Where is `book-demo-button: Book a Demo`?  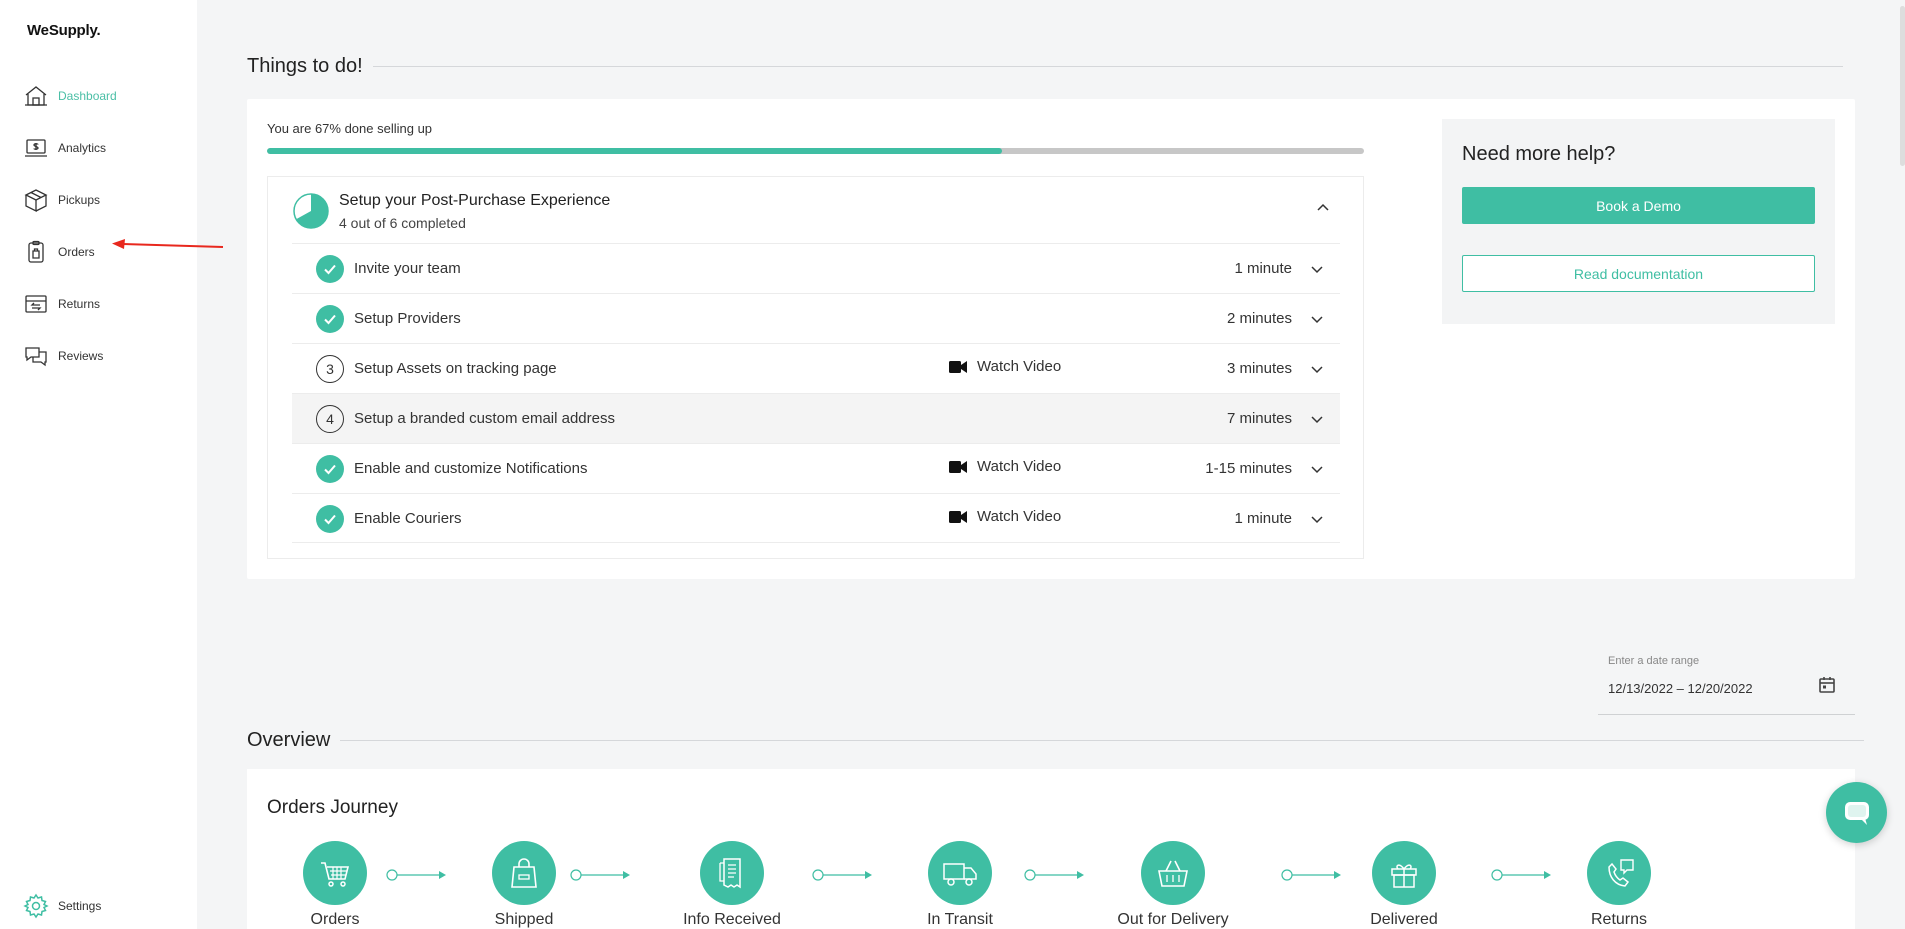 book-demo-button: Book a Demo is located at coordinates (1638, 205).